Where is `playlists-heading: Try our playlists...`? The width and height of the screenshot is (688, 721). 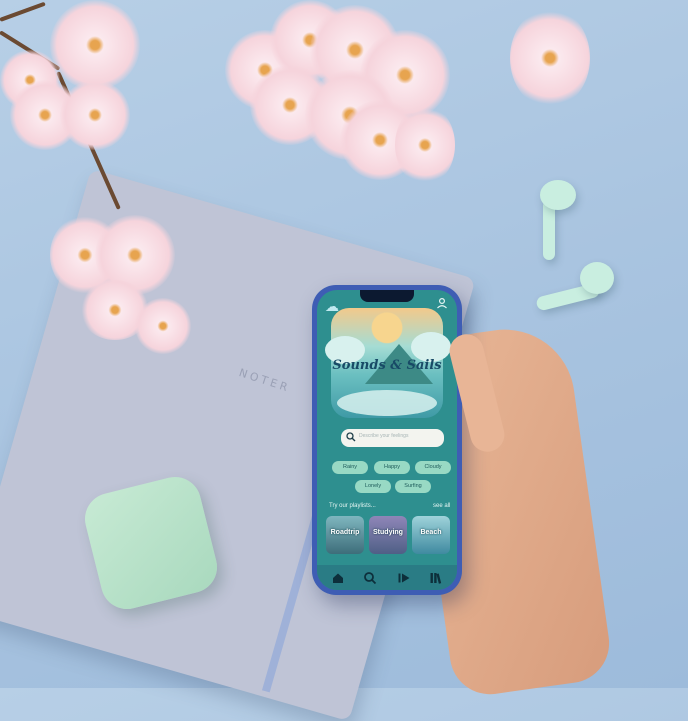
playlists-heading: Try our playlists... is located at coordinates (352, 506).